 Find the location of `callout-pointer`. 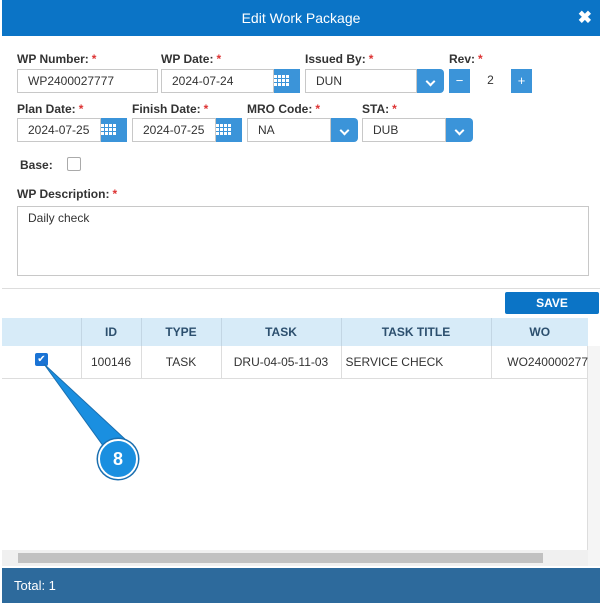

callout-pointer is located at coordinates (85, 405).